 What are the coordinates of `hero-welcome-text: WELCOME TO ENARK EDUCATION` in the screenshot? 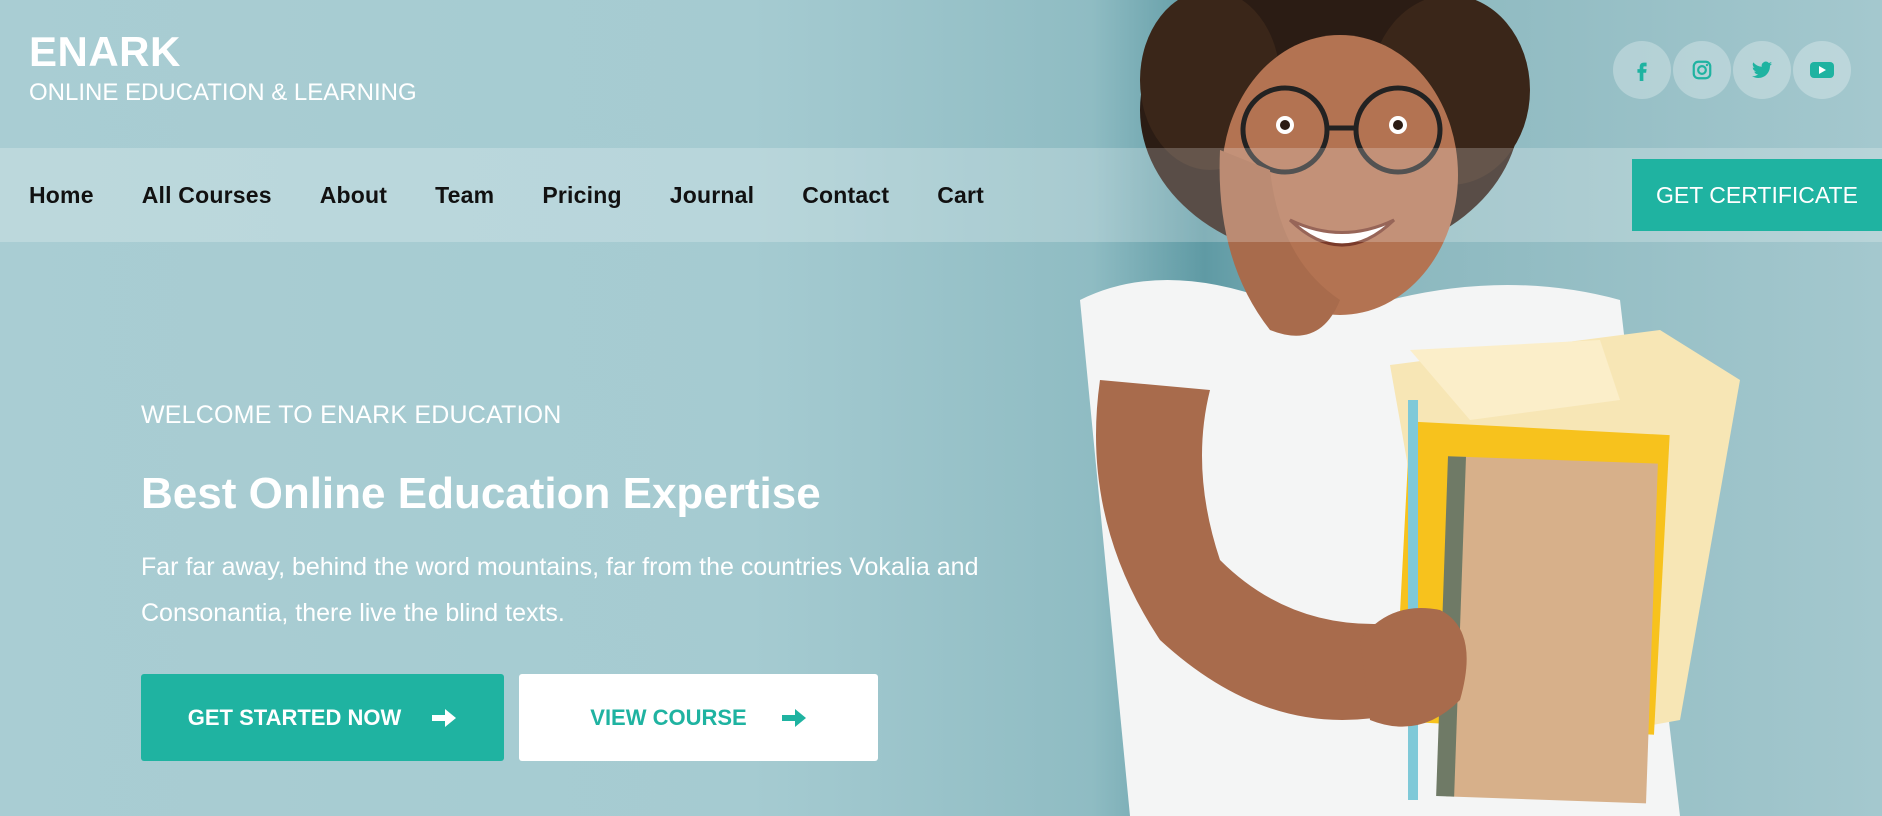 It's located at (351, 415).